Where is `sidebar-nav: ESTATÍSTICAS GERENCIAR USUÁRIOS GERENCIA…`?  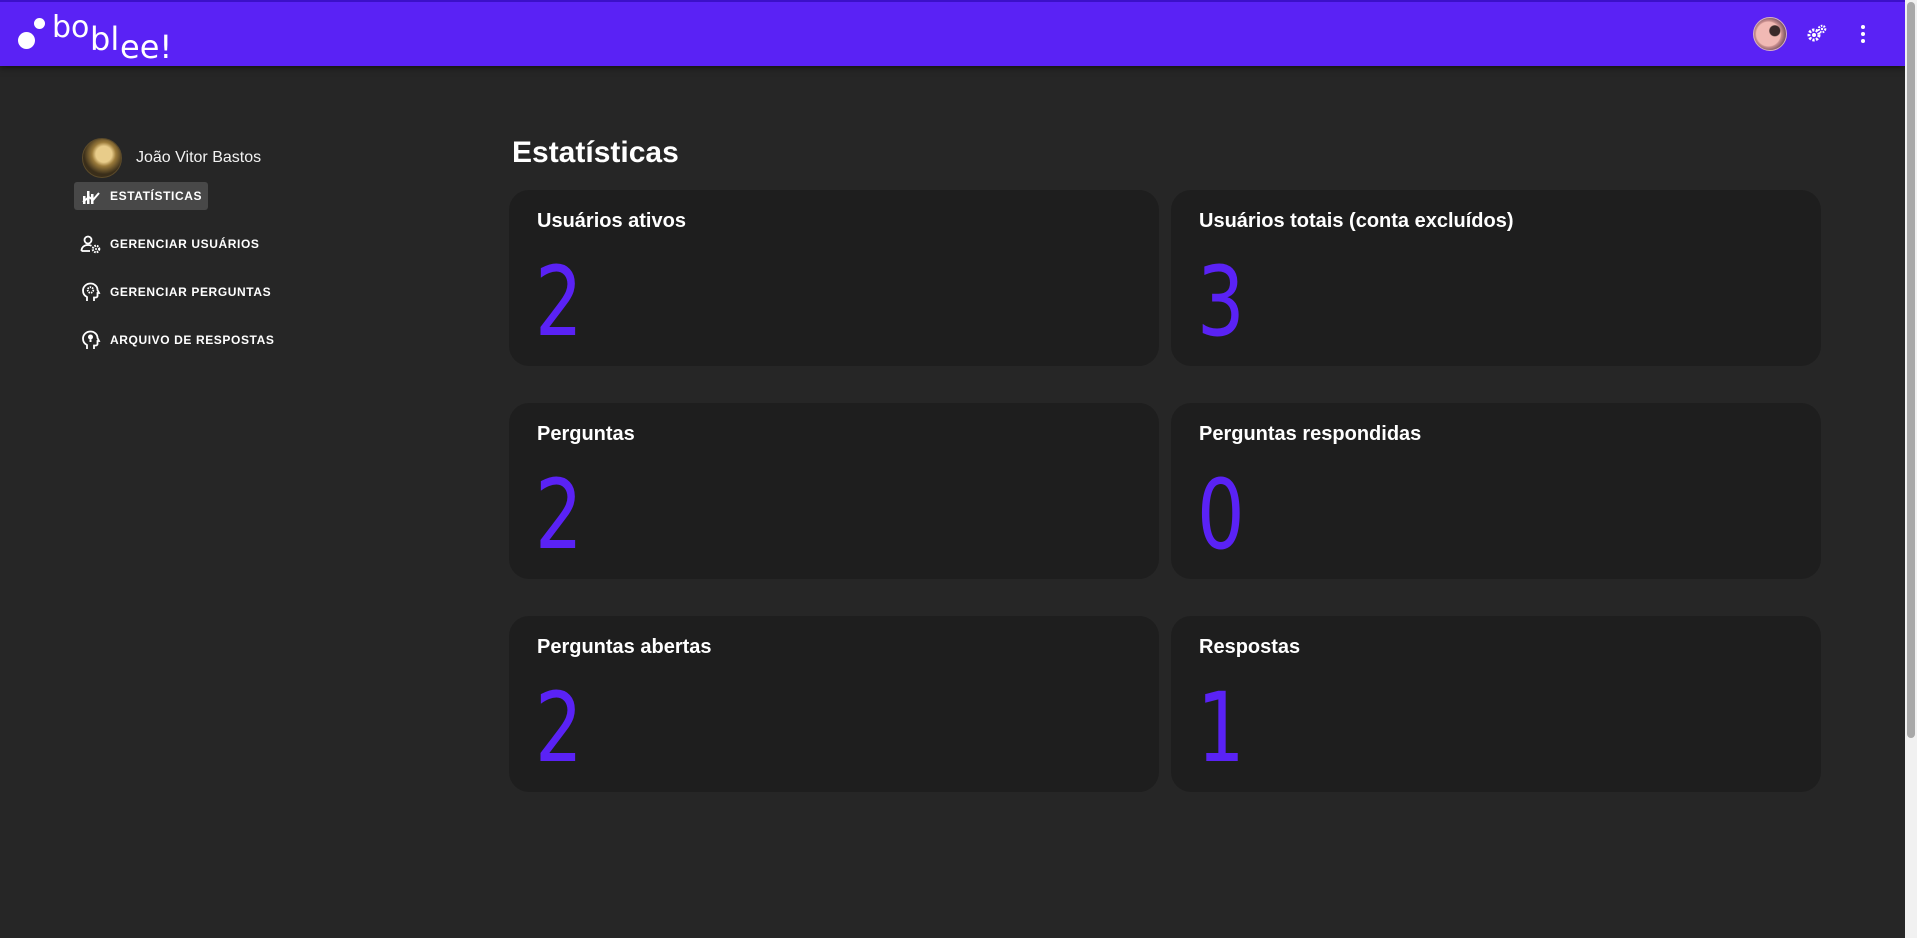
sidebar-nav: ESTATÍSTICAS GERENCIAR USUÁRIOS GERENCIA… is located at coordinates (234, 268).